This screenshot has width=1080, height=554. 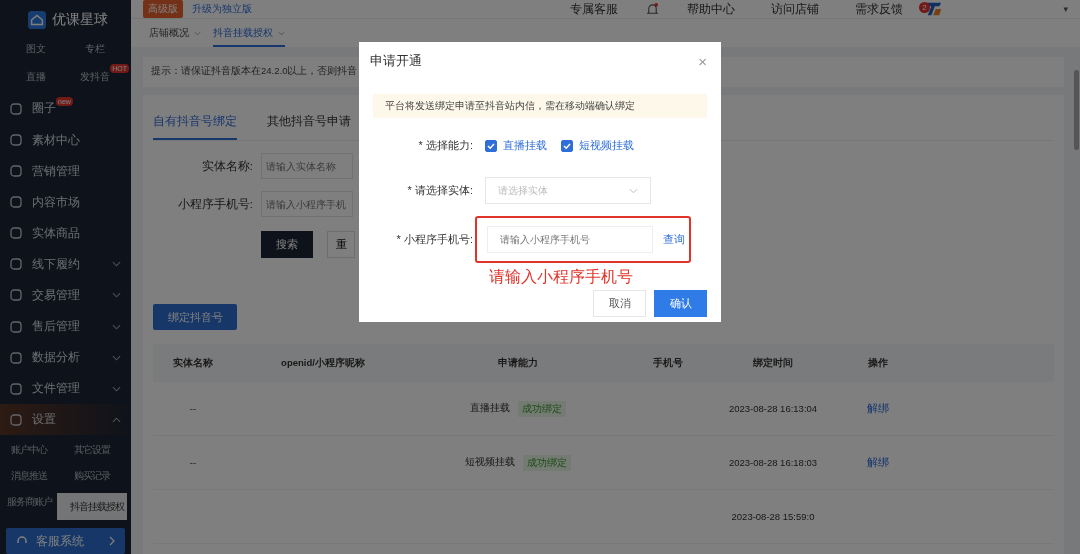 What do you see at coordinates (1065, 9) in the screenshot?
I see `dropdown-caret: ▾` at bounding box center [1065, 9].